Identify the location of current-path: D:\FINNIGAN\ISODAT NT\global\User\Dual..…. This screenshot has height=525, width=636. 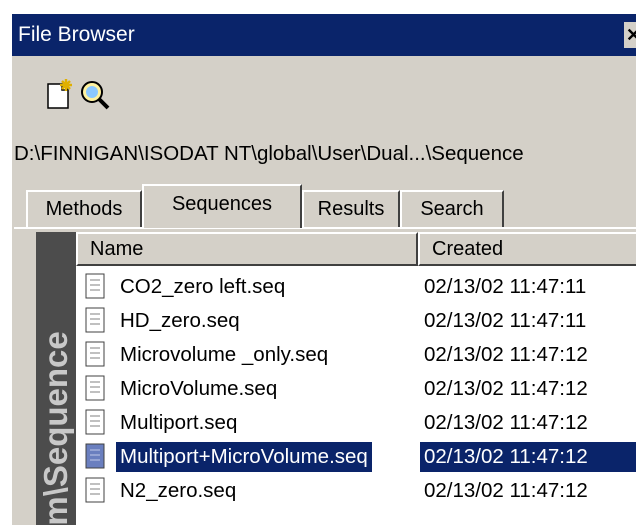
(269, 153).